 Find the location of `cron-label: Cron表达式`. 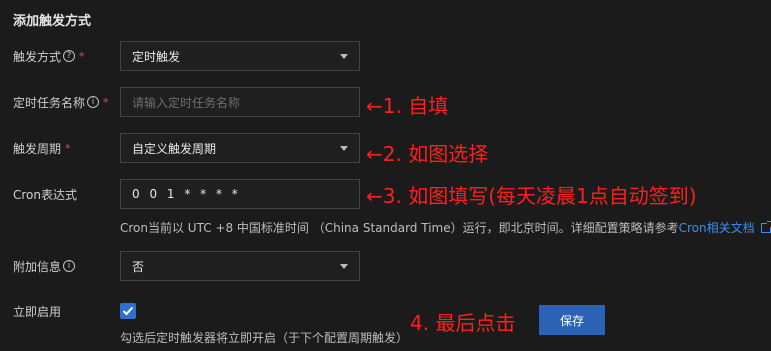

cron-label: Cron表达式 is located at coordinates (45, 194).